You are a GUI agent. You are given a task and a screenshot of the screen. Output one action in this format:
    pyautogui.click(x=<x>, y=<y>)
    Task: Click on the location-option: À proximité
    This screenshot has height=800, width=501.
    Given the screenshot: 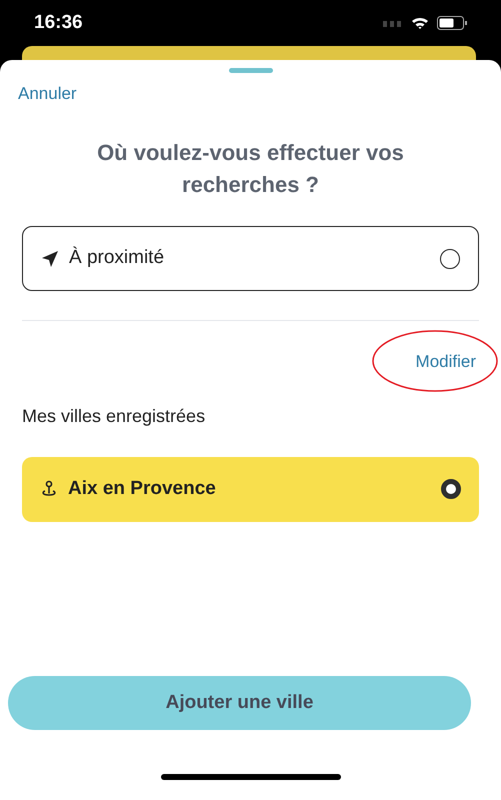 What is the action you would take?
    pyautogui.click(x=250, y=258)
    